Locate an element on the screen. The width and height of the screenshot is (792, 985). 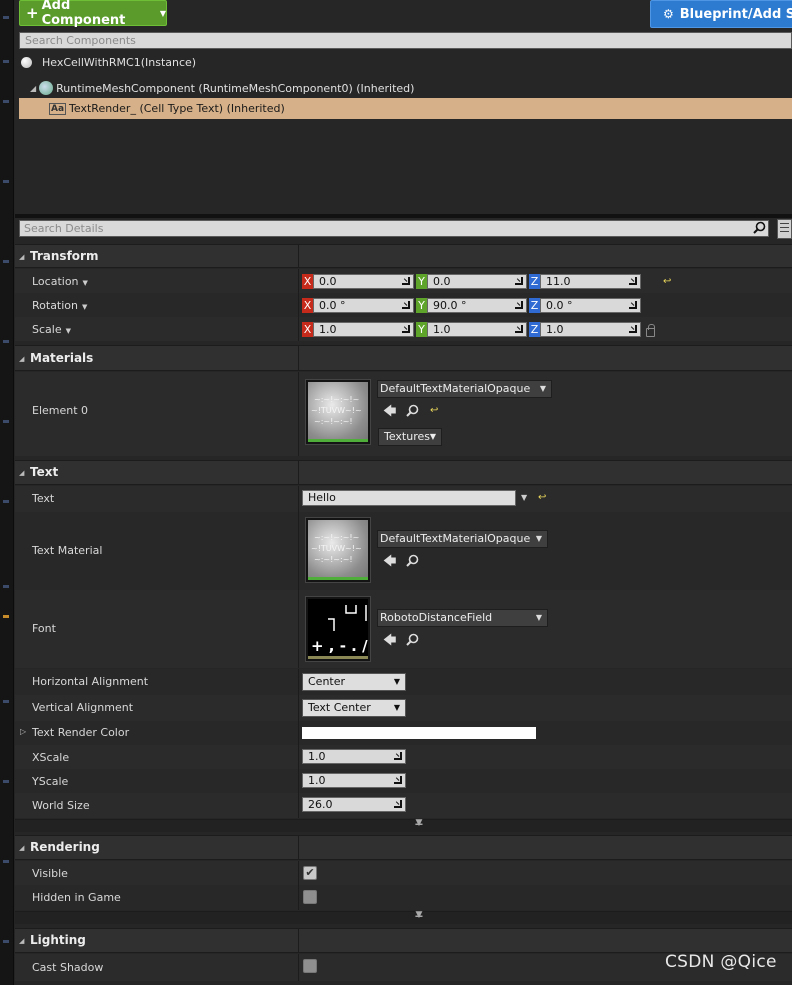
text-render-icon: Aa is located at coordinates (58, 108).